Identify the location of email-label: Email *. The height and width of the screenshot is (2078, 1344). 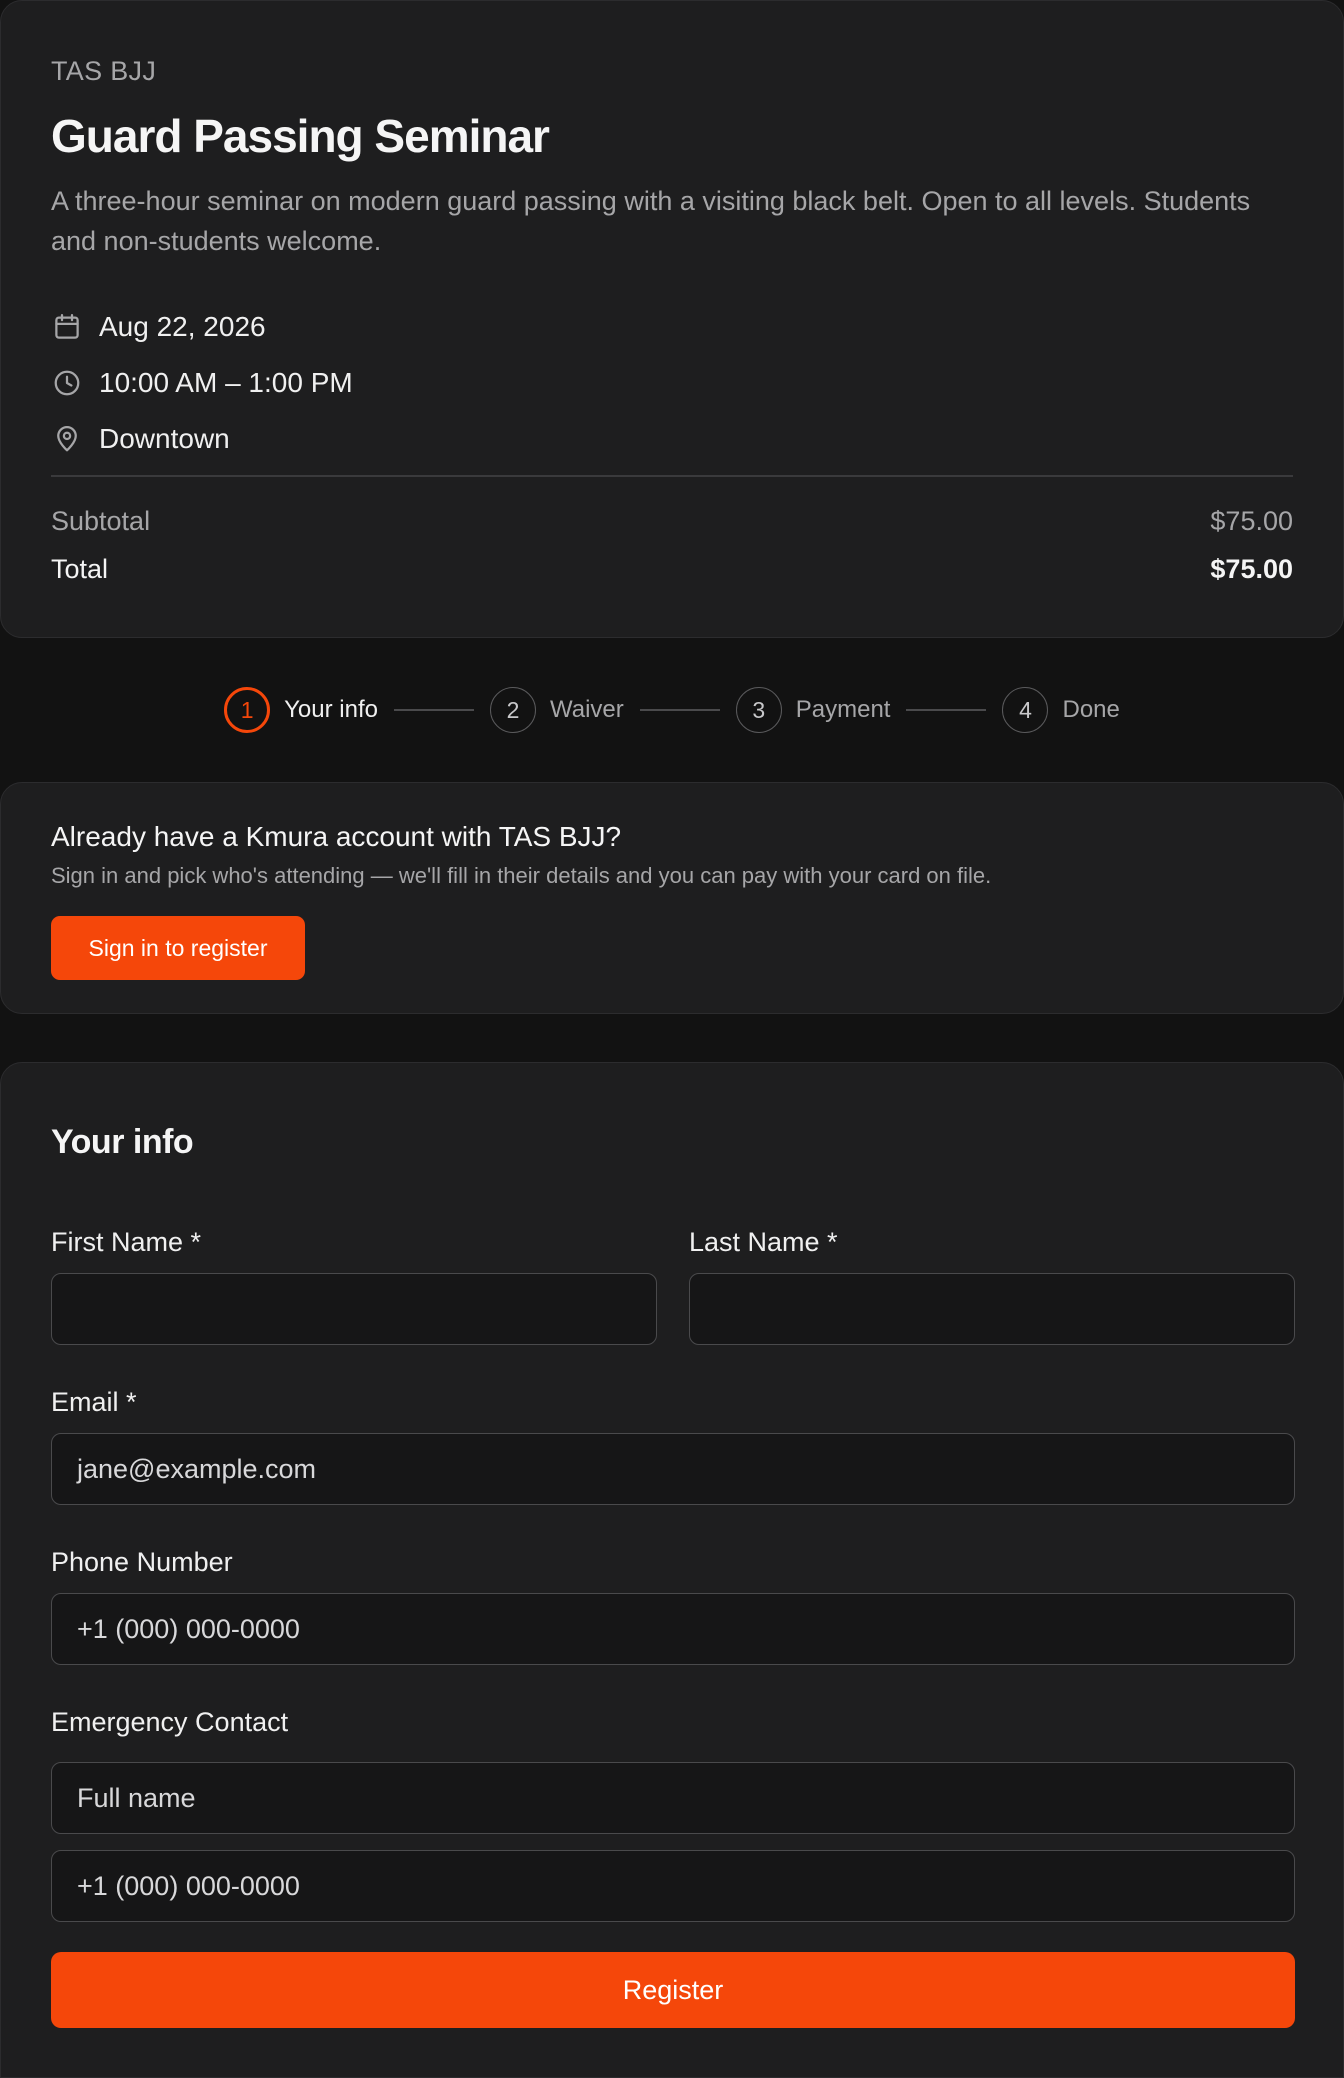
(94, 1402).